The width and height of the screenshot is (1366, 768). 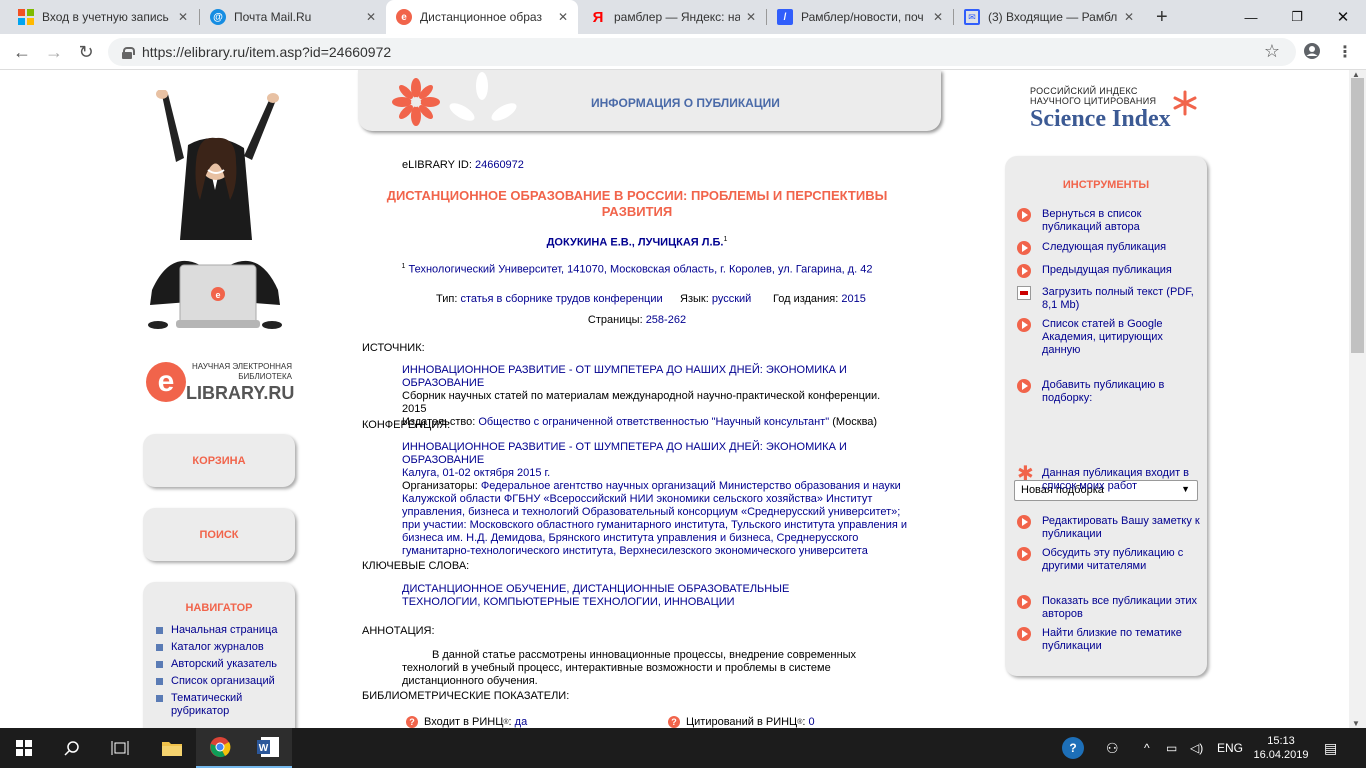 I want to click on asterisk-icon, so click(x=1185, y=103).